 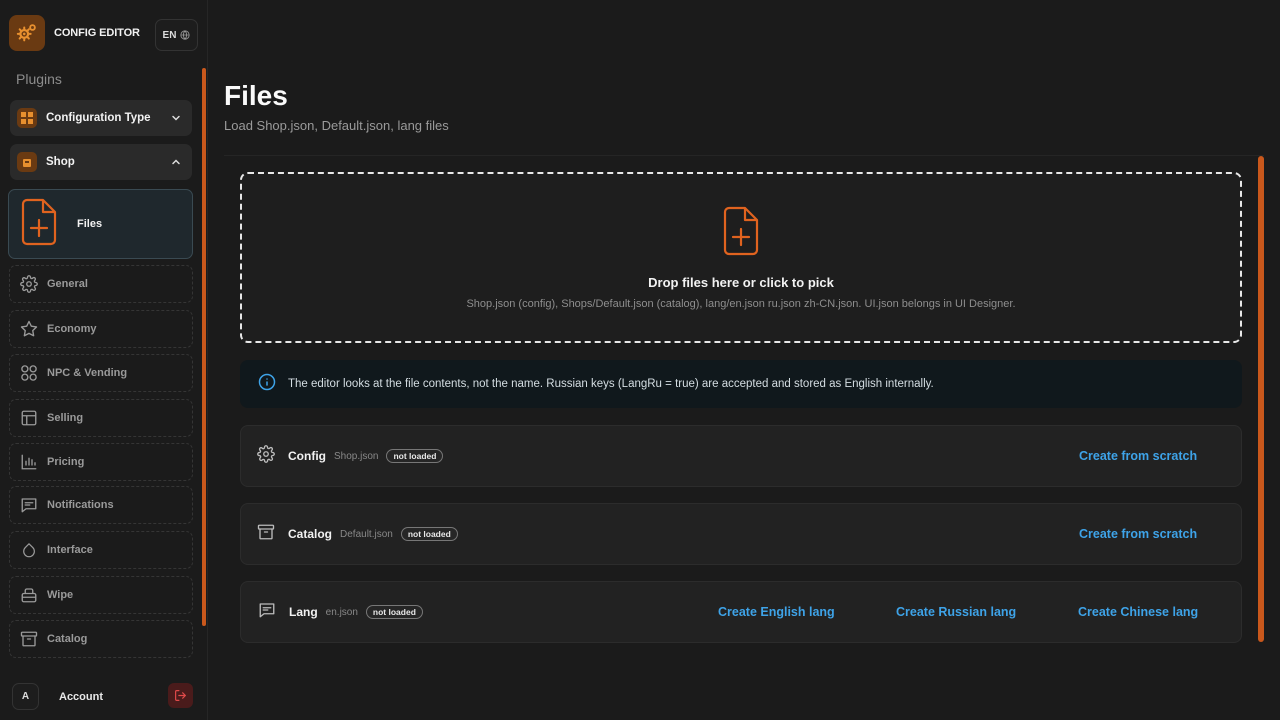 What do you see at coordinates (65, 418) in the screenshot?
I see `sidebar-item-label: Selling` at bounding box center [65, 418].